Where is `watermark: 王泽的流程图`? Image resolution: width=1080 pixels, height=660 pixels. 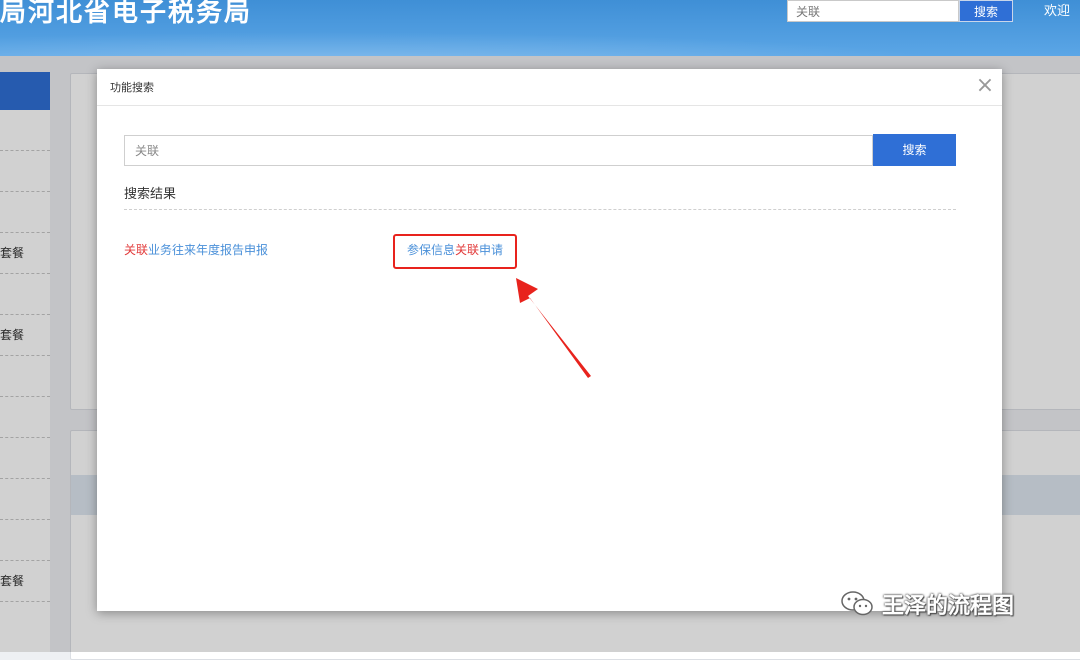 watermark: 王泽的流程图 is located at coordinates (927, 604).